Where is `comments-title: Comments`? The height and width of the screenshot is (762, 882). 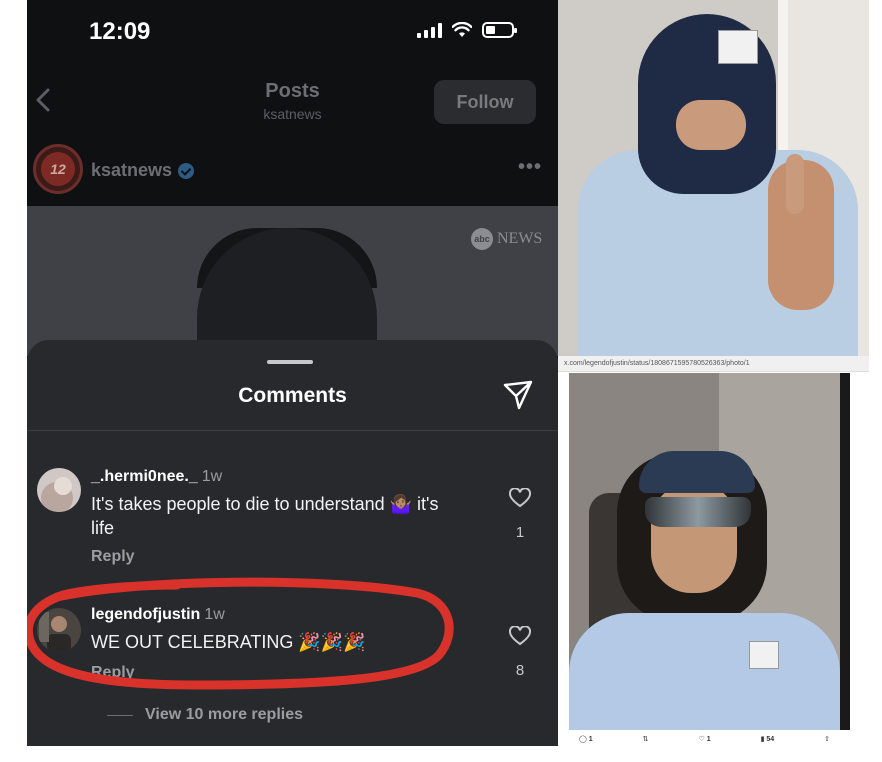
comments-title: Comments is located at coordinates (292, 395).